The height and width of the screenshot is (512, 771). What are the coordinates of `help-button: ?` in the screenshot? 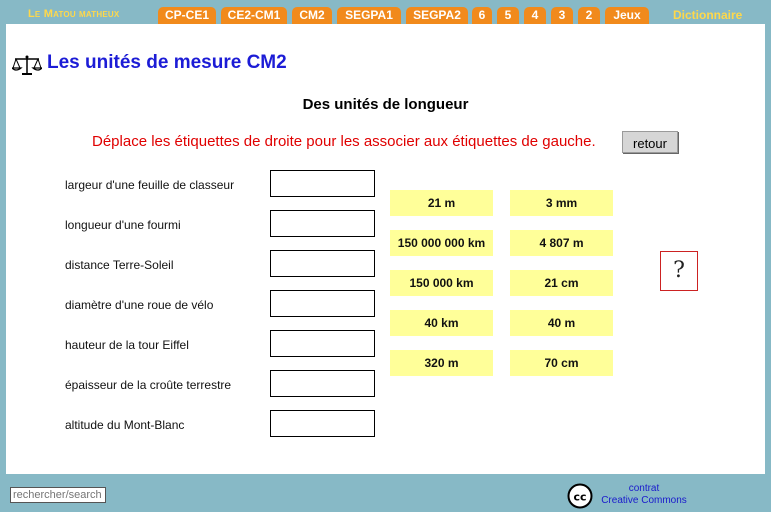 It's located at (679, 271).